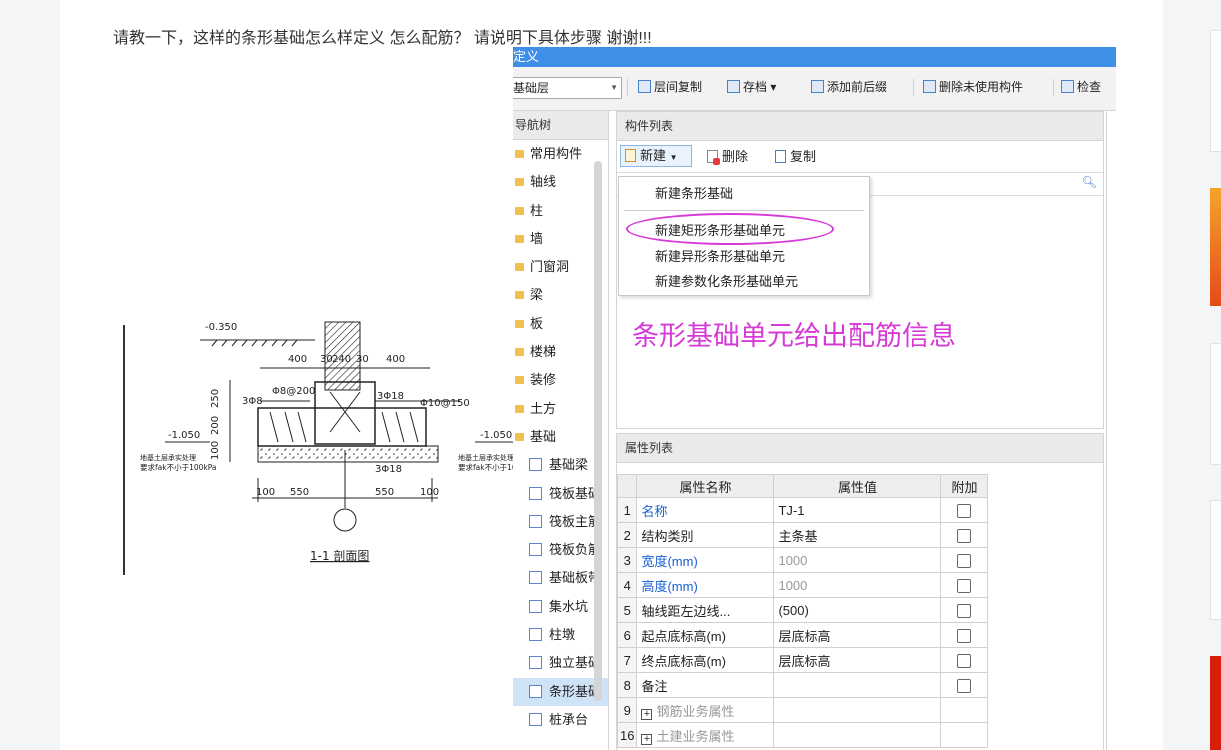  I want to click on table-header-row: 属性名称 属性值 附加, so click(802, 486).